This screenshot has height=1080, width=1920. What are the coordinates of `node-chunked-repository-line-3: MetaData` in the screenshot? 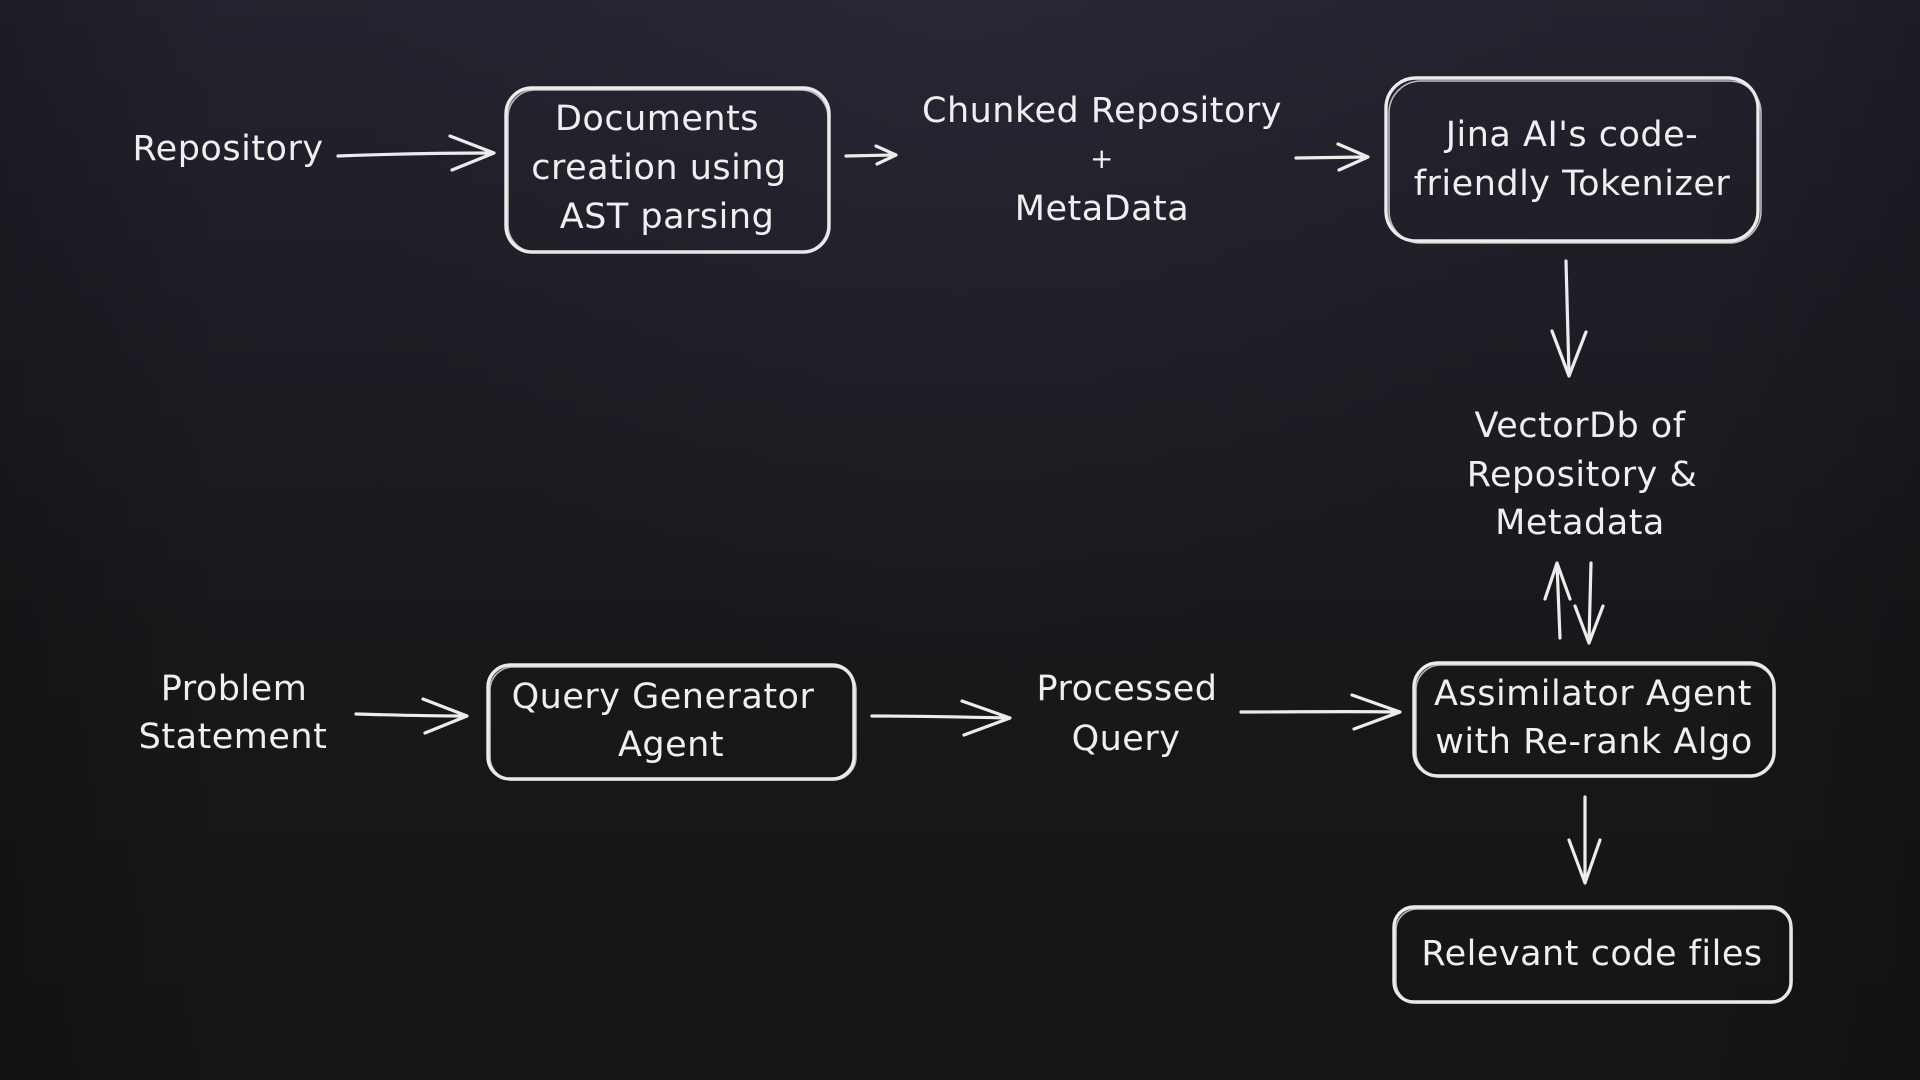 It's located at (1102, 209).